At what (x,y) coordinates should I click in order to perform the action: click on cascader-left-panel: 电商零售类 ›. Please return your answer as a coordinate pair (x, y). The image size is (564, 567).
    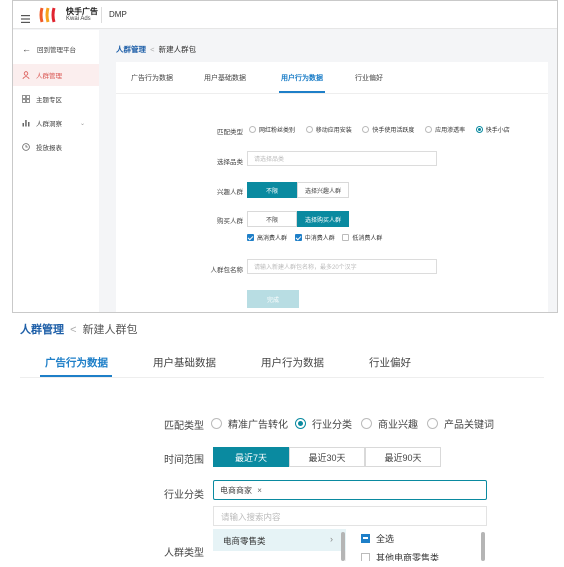
    Looking at the image, I should click on (279, 545).